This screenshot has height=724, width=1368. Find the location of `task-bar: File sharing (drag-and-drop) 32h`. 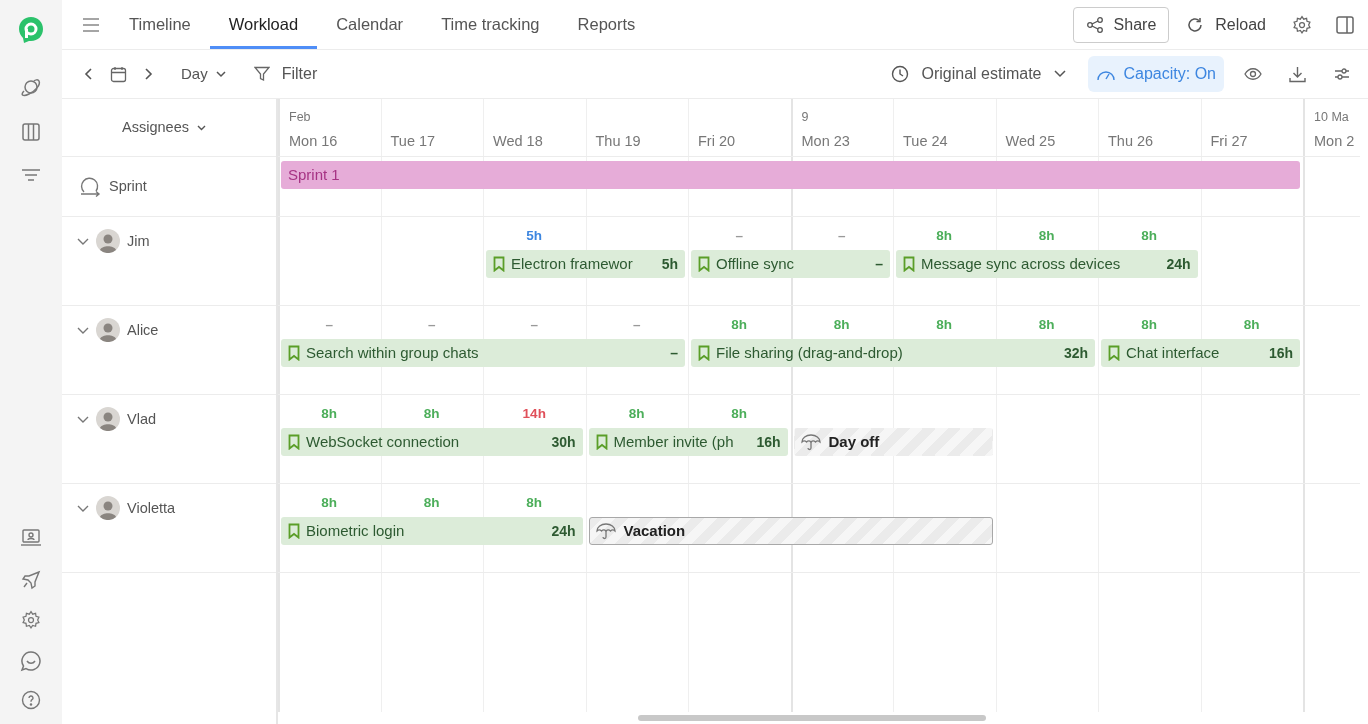

task-bar: File sharing (drag-and-drop) 32h is located at coordinates (893, 353).